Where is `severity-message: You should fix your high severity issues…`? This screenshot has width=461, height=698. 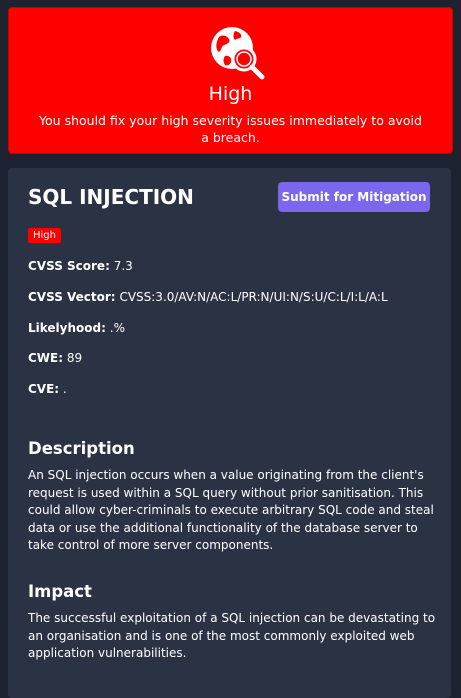 severity-message: You should fix your high severity issues… is located at coordinates (230, 129).